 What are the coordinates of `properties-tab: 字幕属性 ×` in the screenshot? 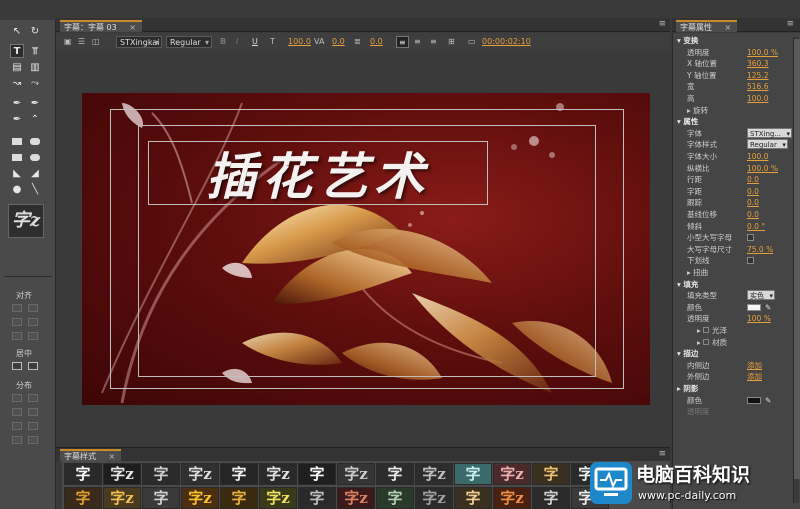 It's located at (707, 26).